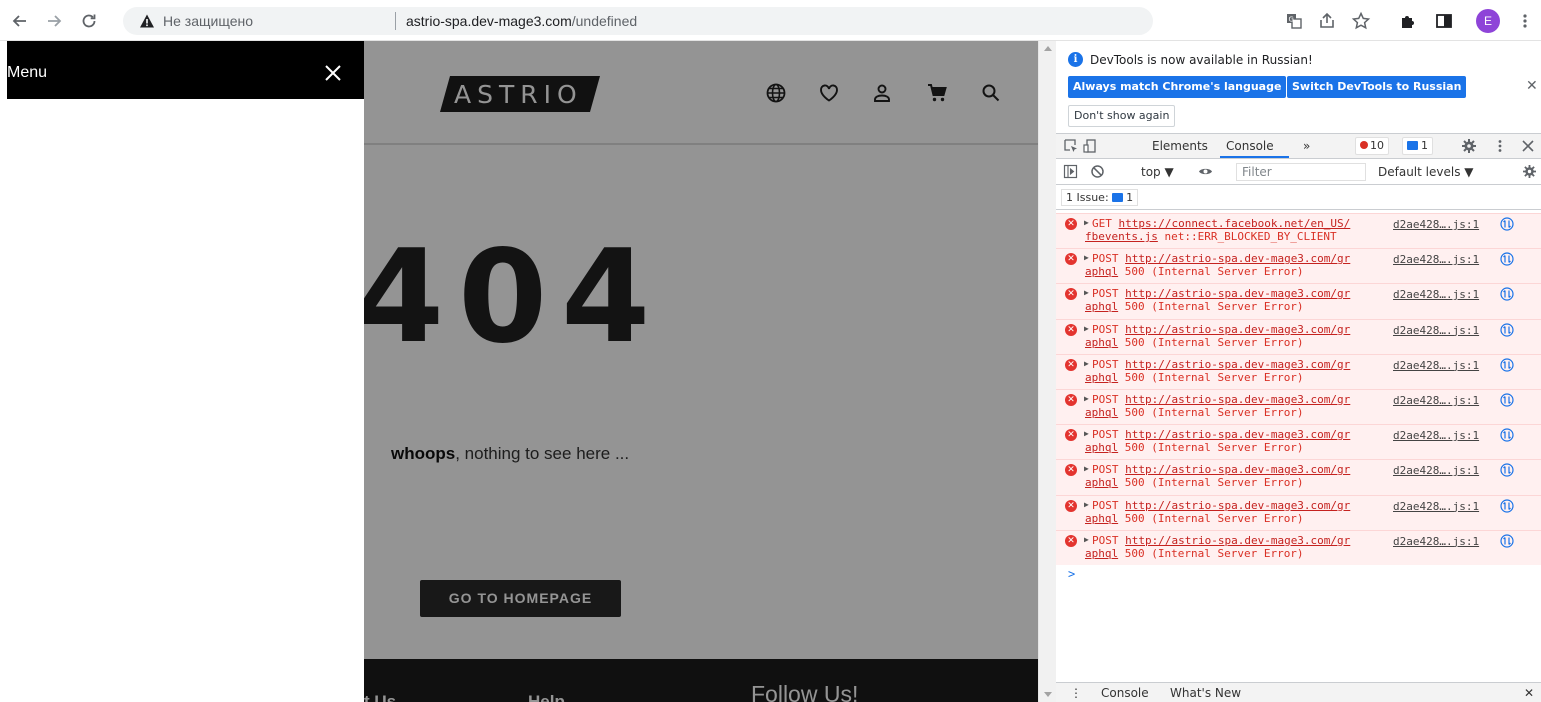  I want to click on reload-icon, so click(89, 21).